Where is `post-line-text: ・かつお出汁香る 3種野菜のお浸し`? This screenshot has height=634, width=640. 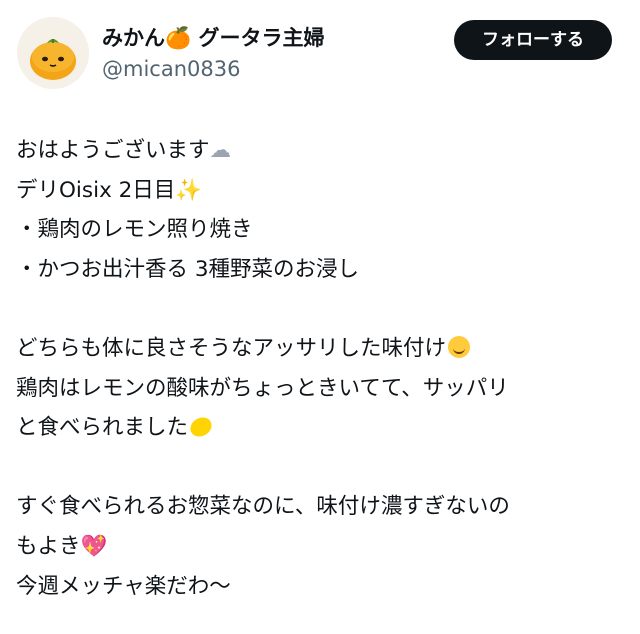 post-line-text: ・かつお出汁香る 3種野菜のお浸し is located at coordinates (188, 269).